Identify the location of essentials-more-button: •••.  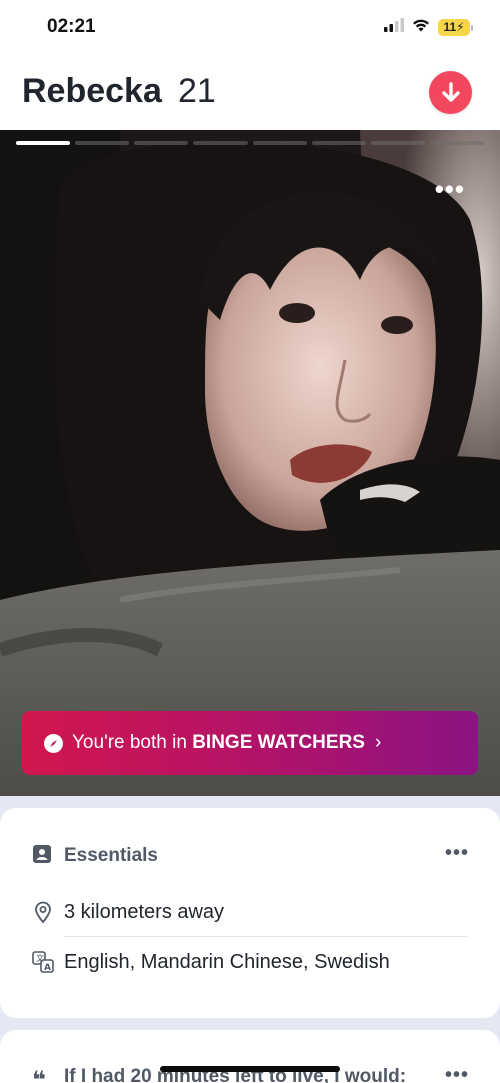
(457, 853).